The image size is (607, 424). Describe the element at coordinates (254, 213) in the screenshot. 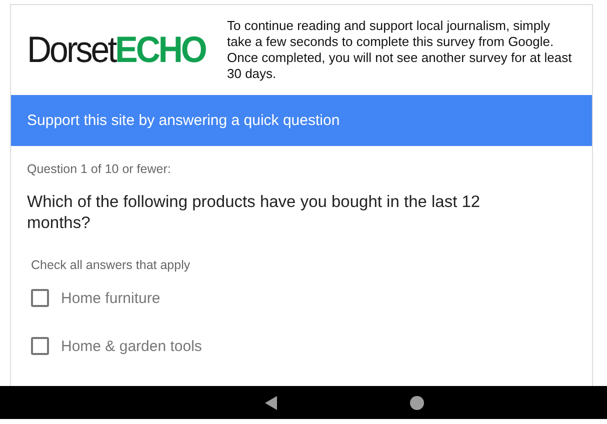

I see `question-text: Which of the following products have you bought in the last 12 months?` at that location.